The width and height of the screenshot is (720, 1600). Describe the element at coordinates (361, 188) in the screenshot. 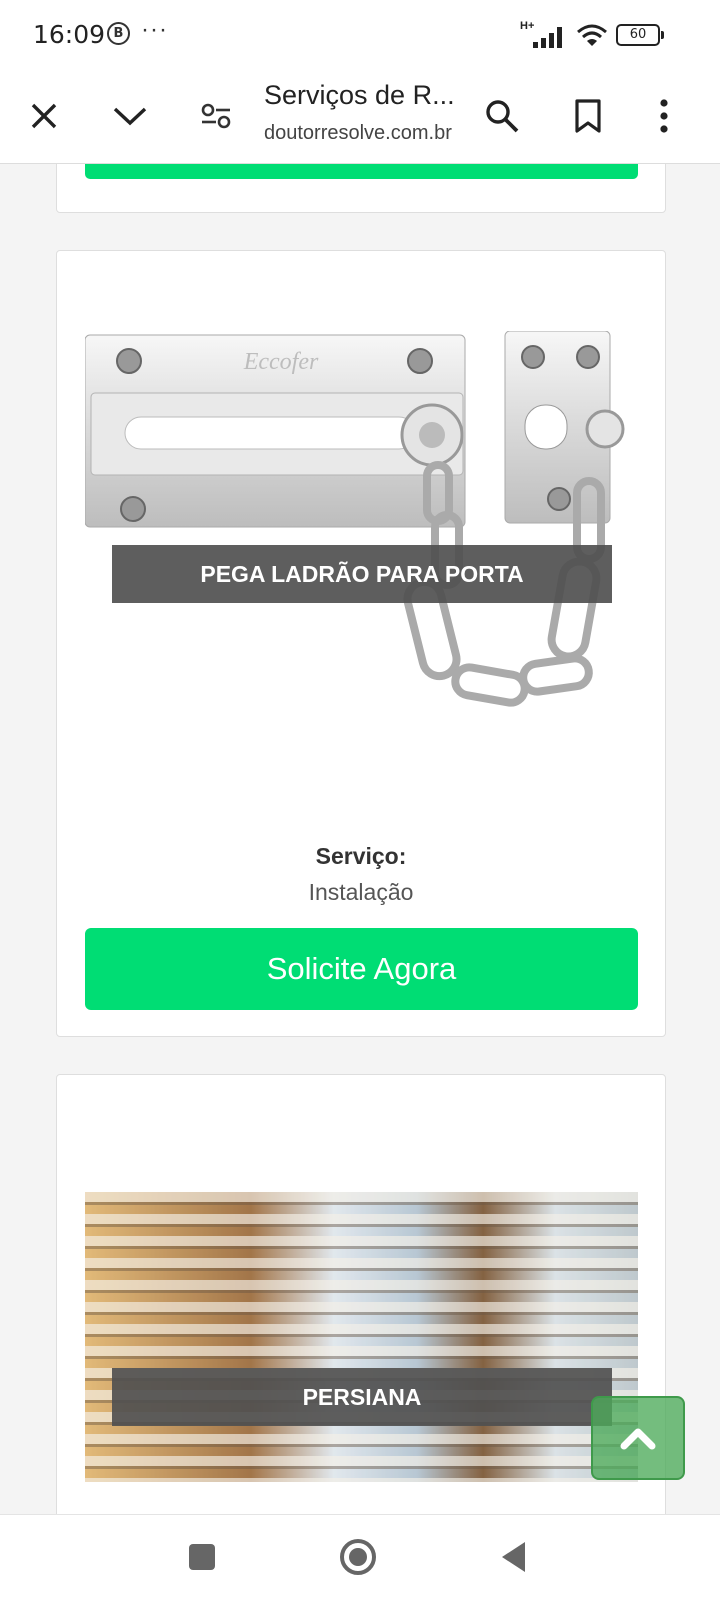

I see `service-card-previous` at that location.